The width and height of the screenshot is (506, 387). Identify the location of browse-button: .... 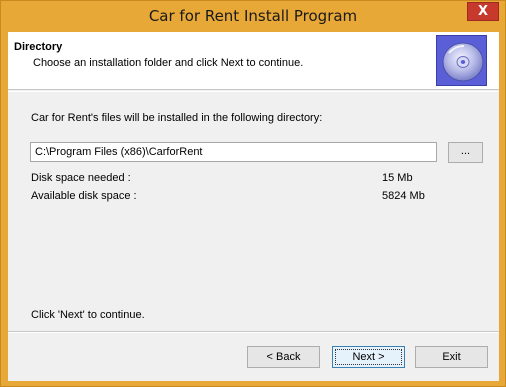
(465, 152).